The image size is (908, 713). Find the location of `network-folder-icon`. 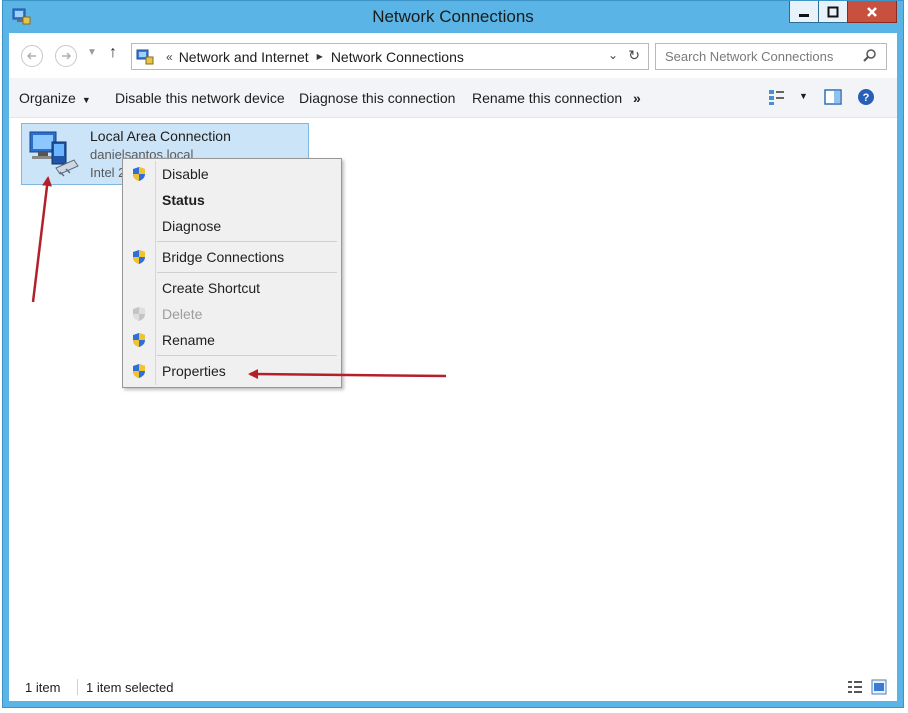

network-folder-icon is located at coordinates (145, 56).